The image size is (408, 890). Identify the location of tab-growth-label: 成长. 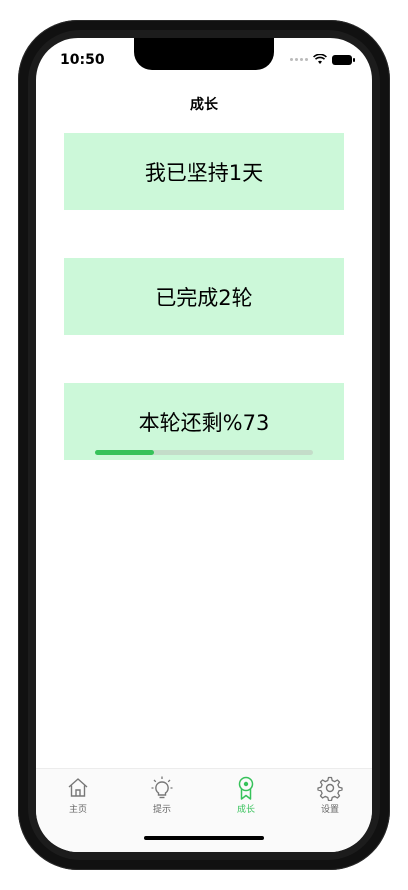
(245, 810).